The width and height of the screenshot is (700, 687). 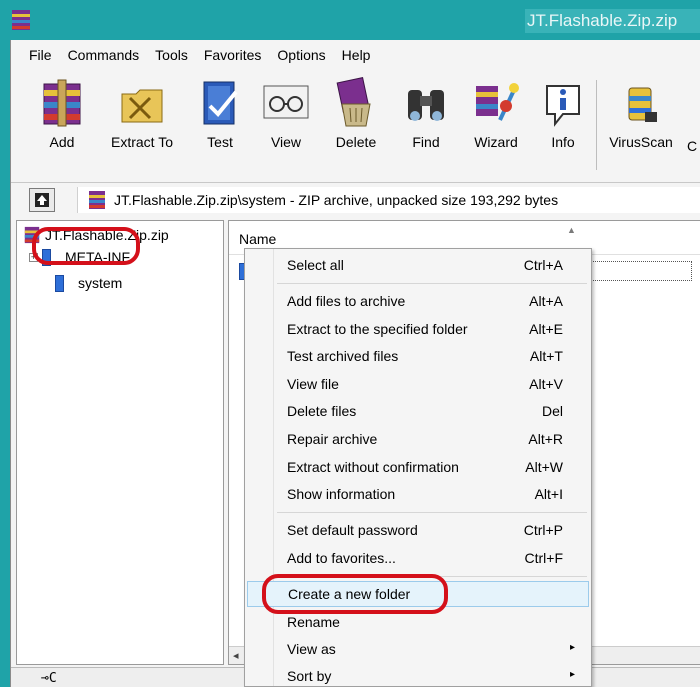 What do you see at coordinates (88, 283) in the screenshot?
I see `tree-item-system: system` at bounding box center [88, 283].